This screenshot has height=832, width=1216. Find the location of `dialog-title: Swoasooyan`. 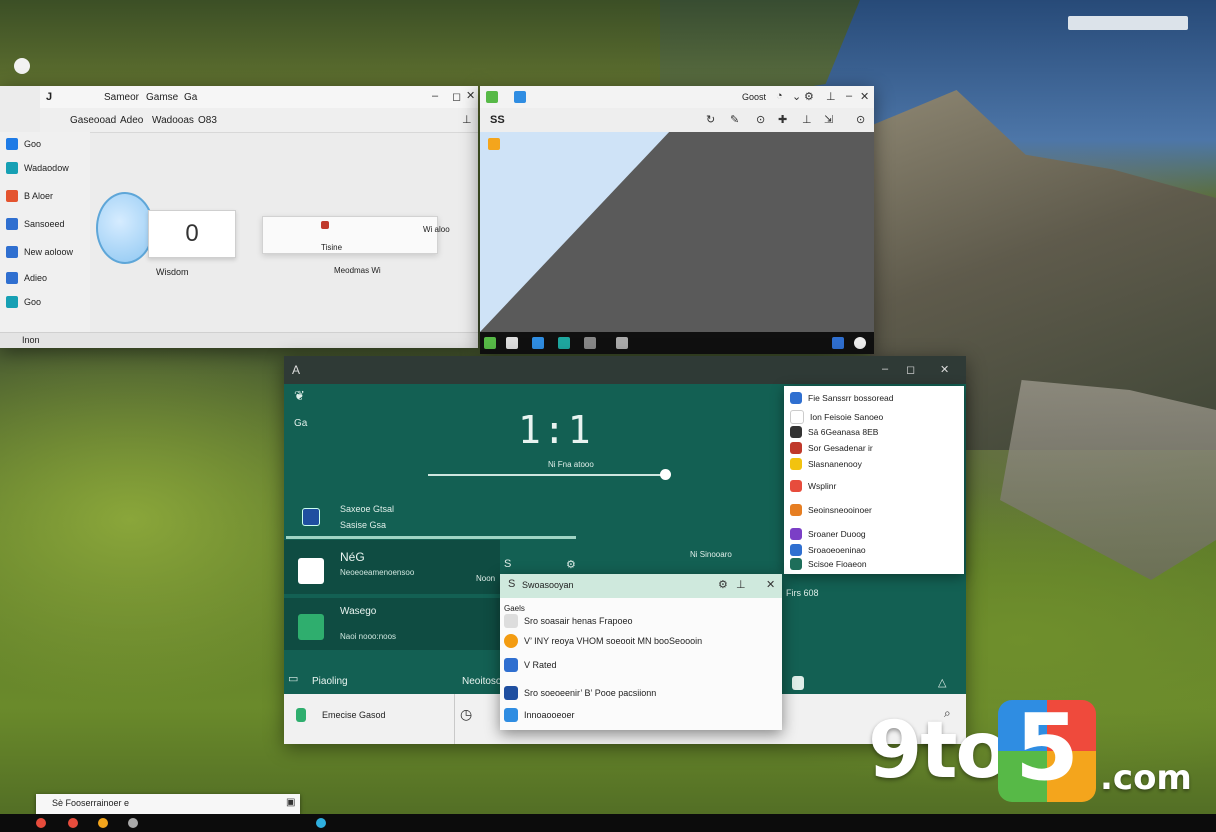

dialog-title: Swoasooyan is located at coordinates (548, 585).